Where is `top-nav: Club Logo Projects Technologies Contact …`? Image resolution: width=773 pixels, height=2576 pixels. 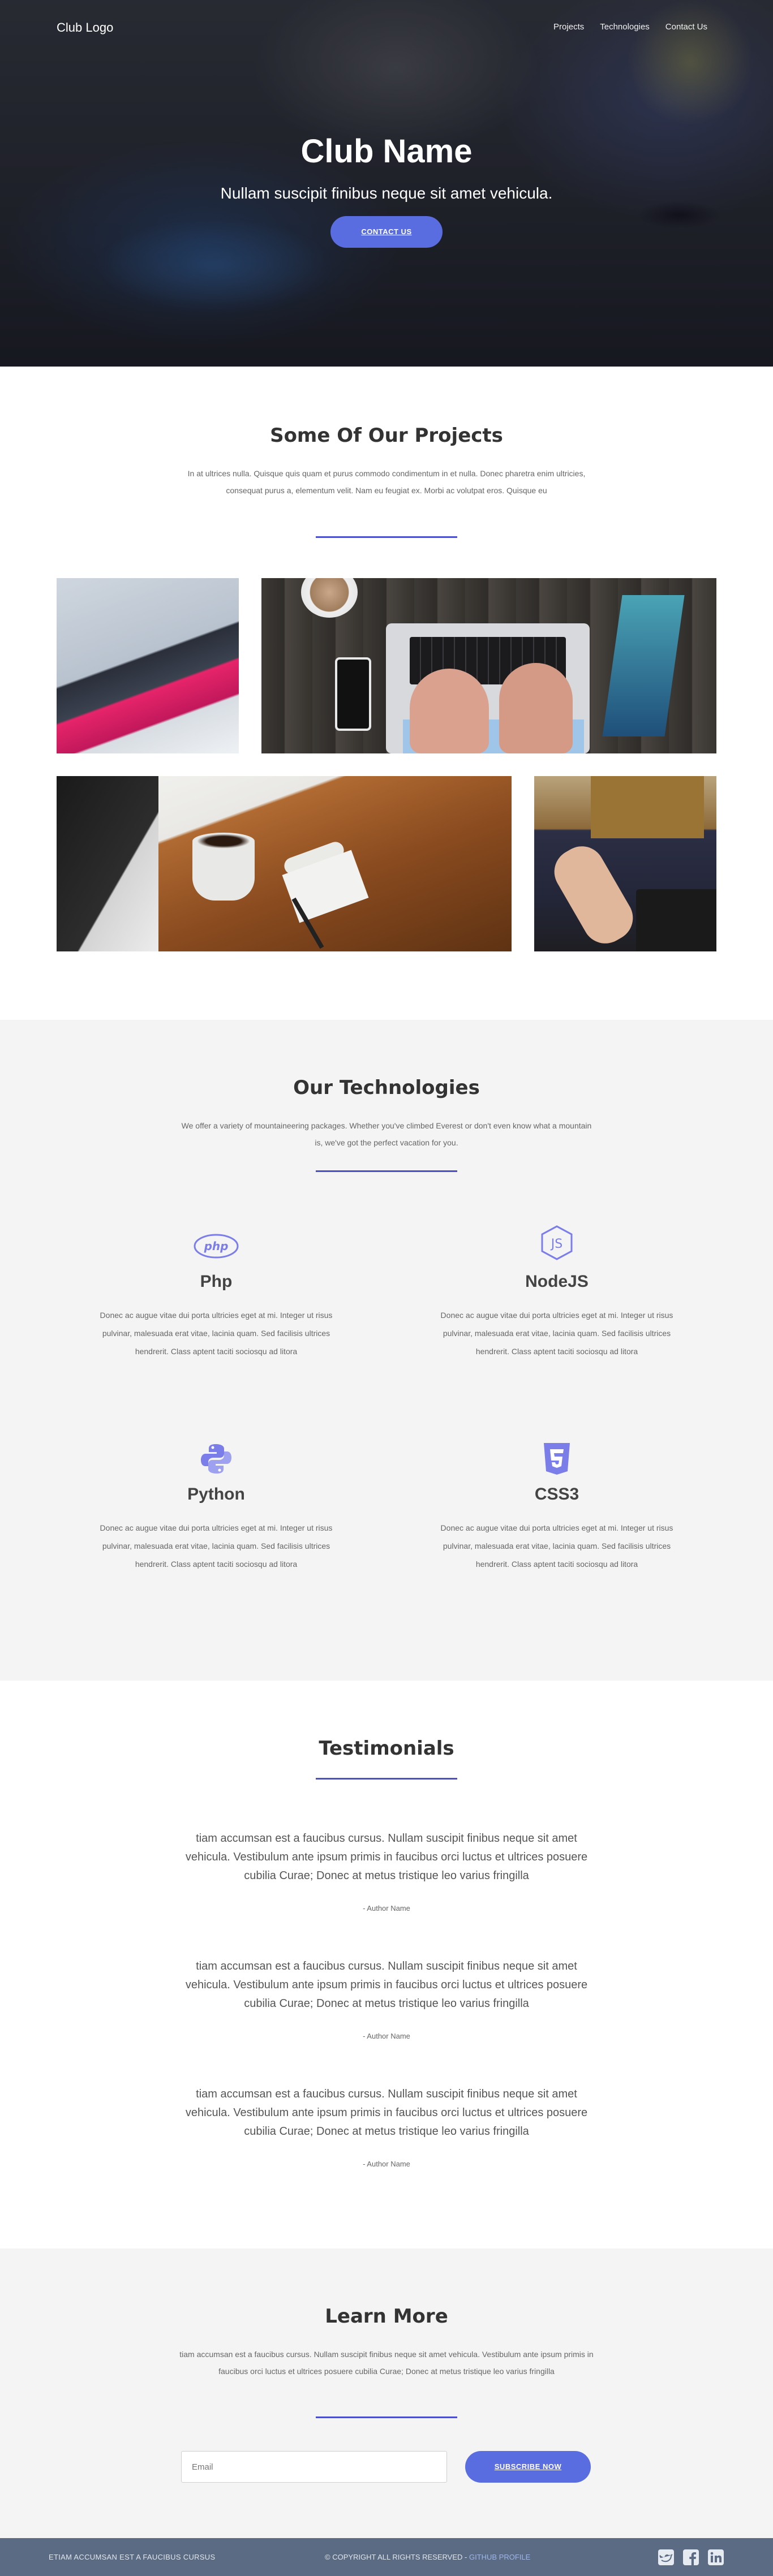
top-nav: Club Logo Projects Technologies Contact … is located at coordinates (386, 28).